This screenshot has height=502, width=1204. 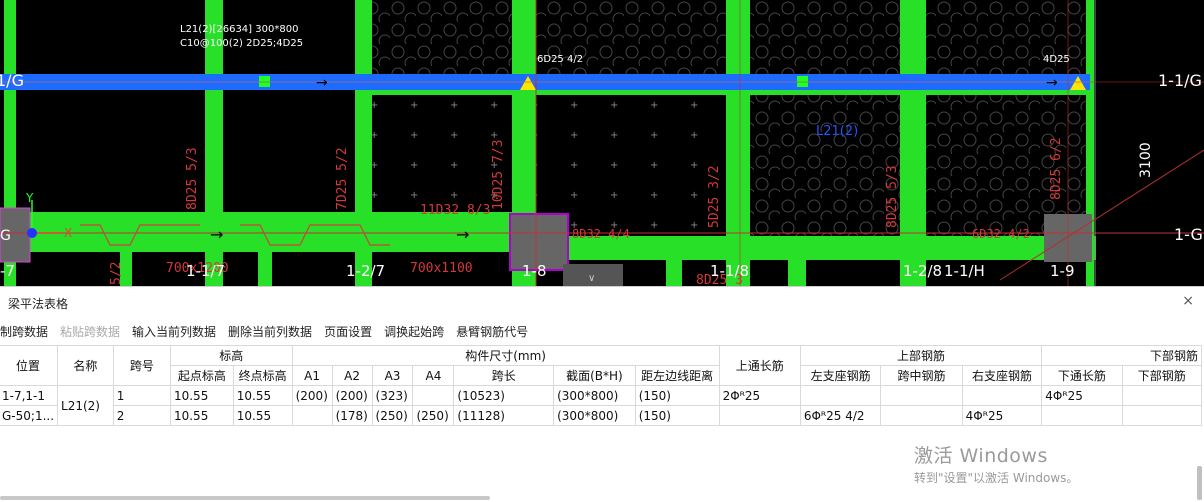 I want to click on axis-label-1-g: 1-G, so click(x=1188, y=234).